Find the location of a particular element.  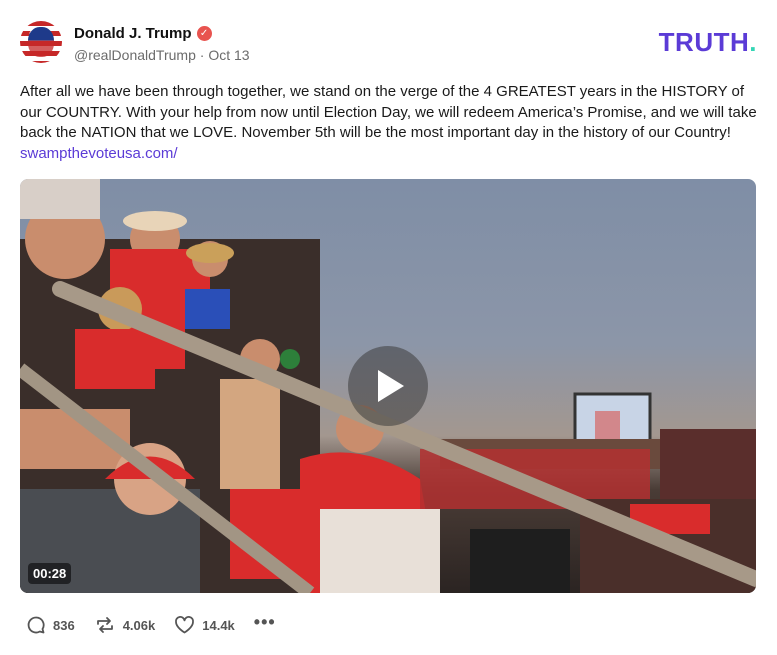

play-icon is located at coordinates (391, 386).